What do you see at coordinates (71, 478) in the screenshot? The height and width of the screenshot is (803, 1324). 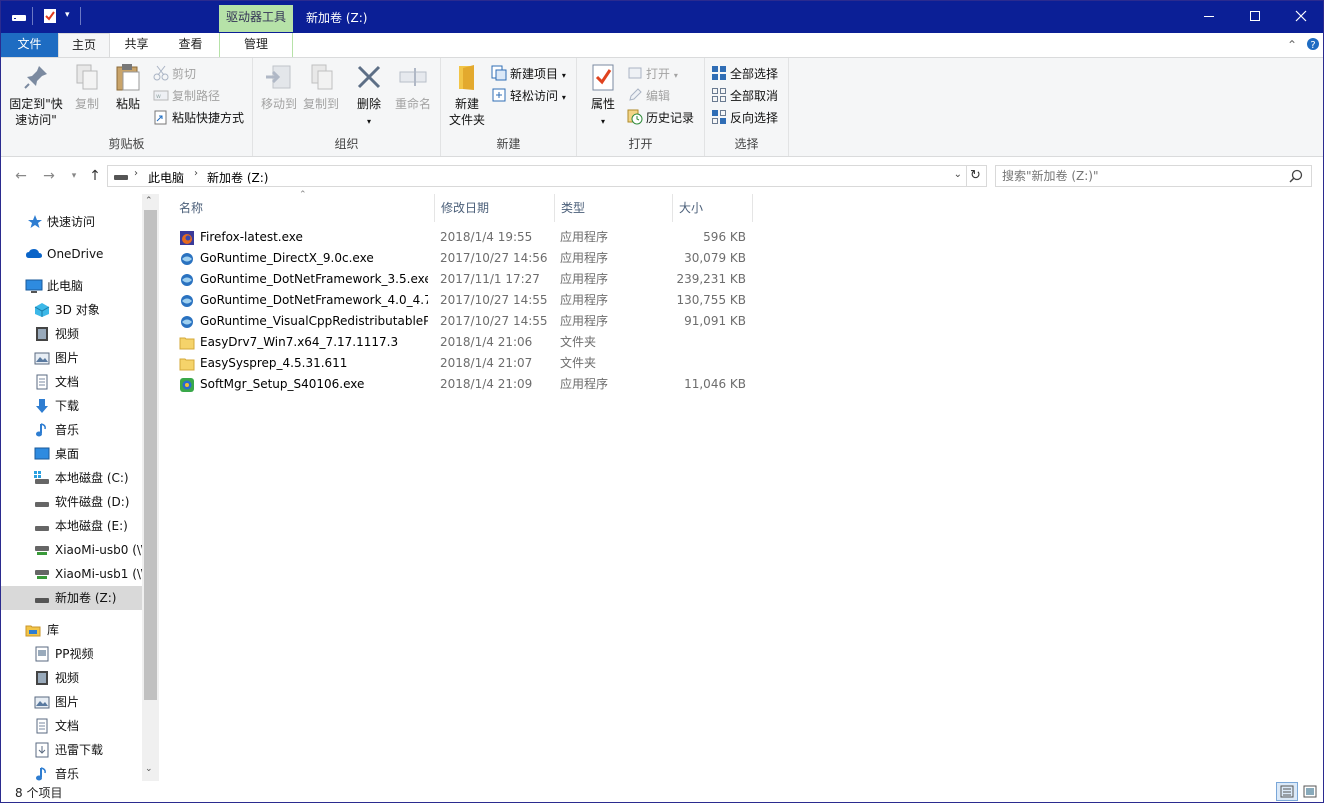 I see `nav-local-disk-c: 本地磁盘 (C:)` at bounding box center [71, 478].